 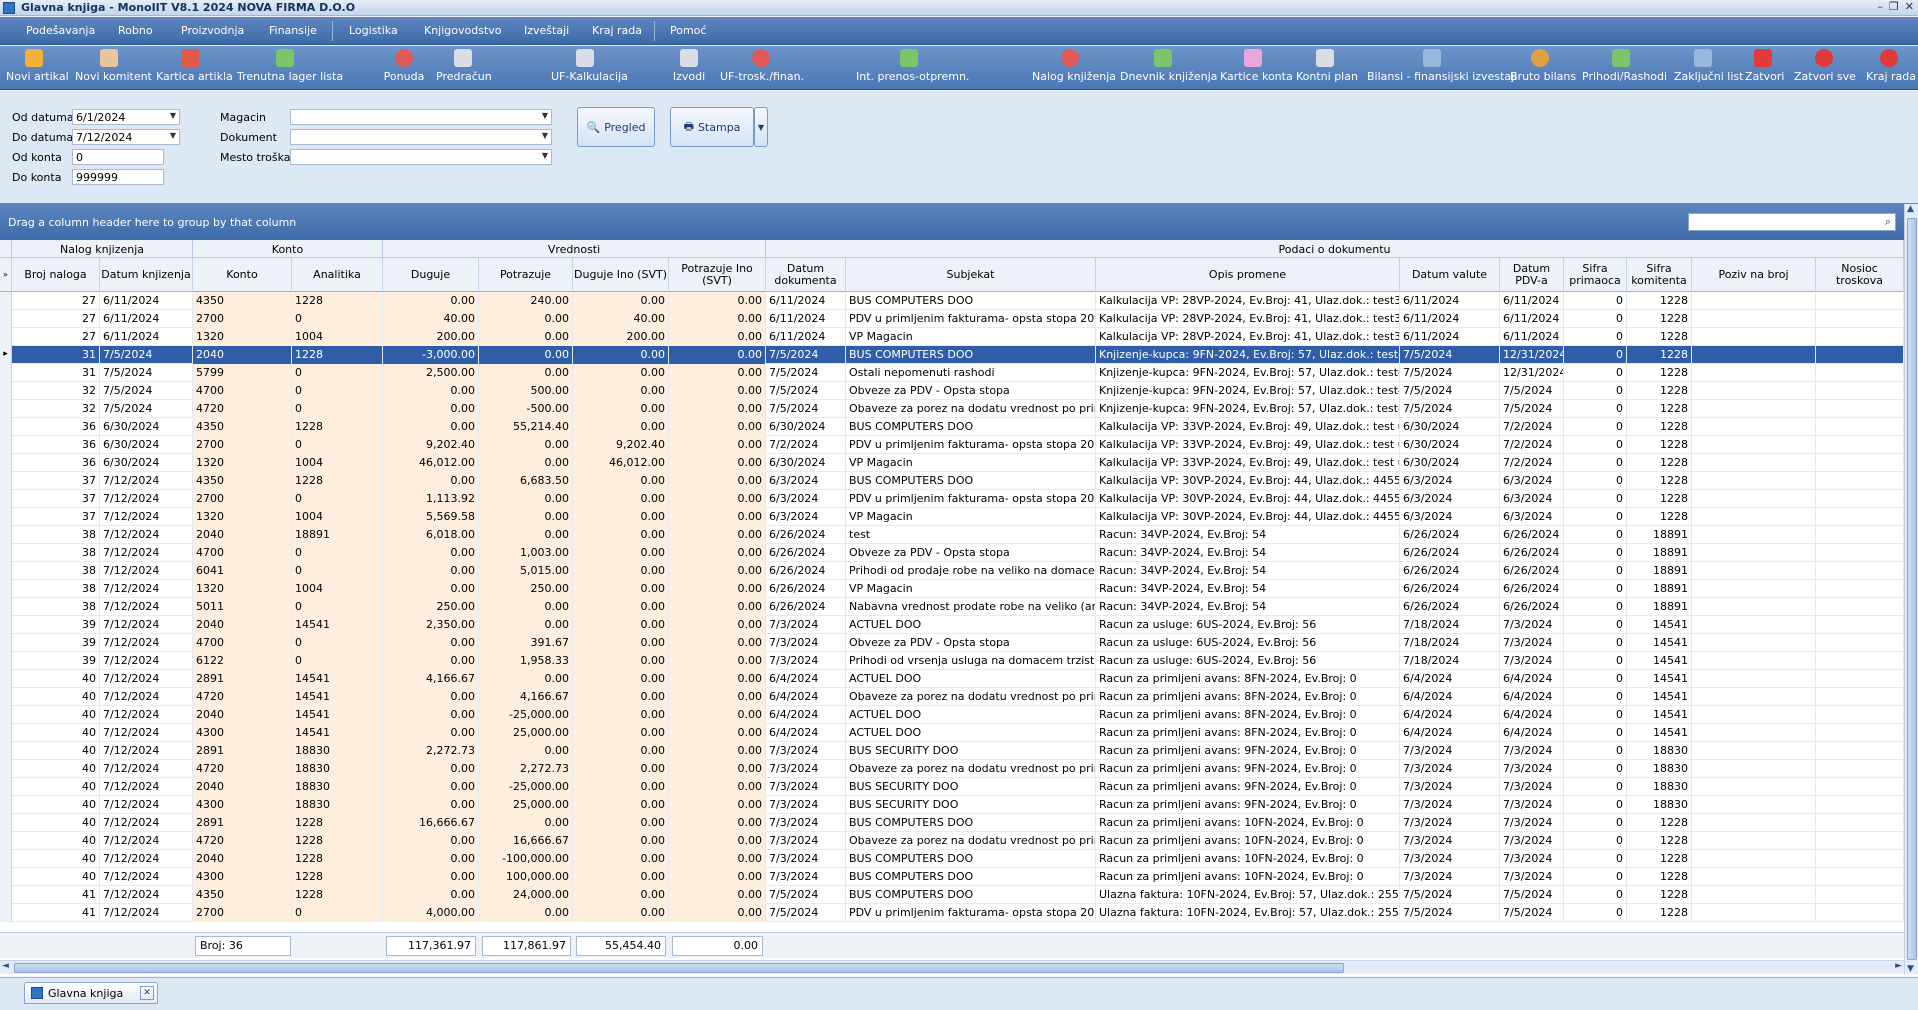 What do you see at coordinates (1450, 841) in the screenshot?
I see `cell-datum-valute: 7/3/2024` at bounding box center [1450, 841].